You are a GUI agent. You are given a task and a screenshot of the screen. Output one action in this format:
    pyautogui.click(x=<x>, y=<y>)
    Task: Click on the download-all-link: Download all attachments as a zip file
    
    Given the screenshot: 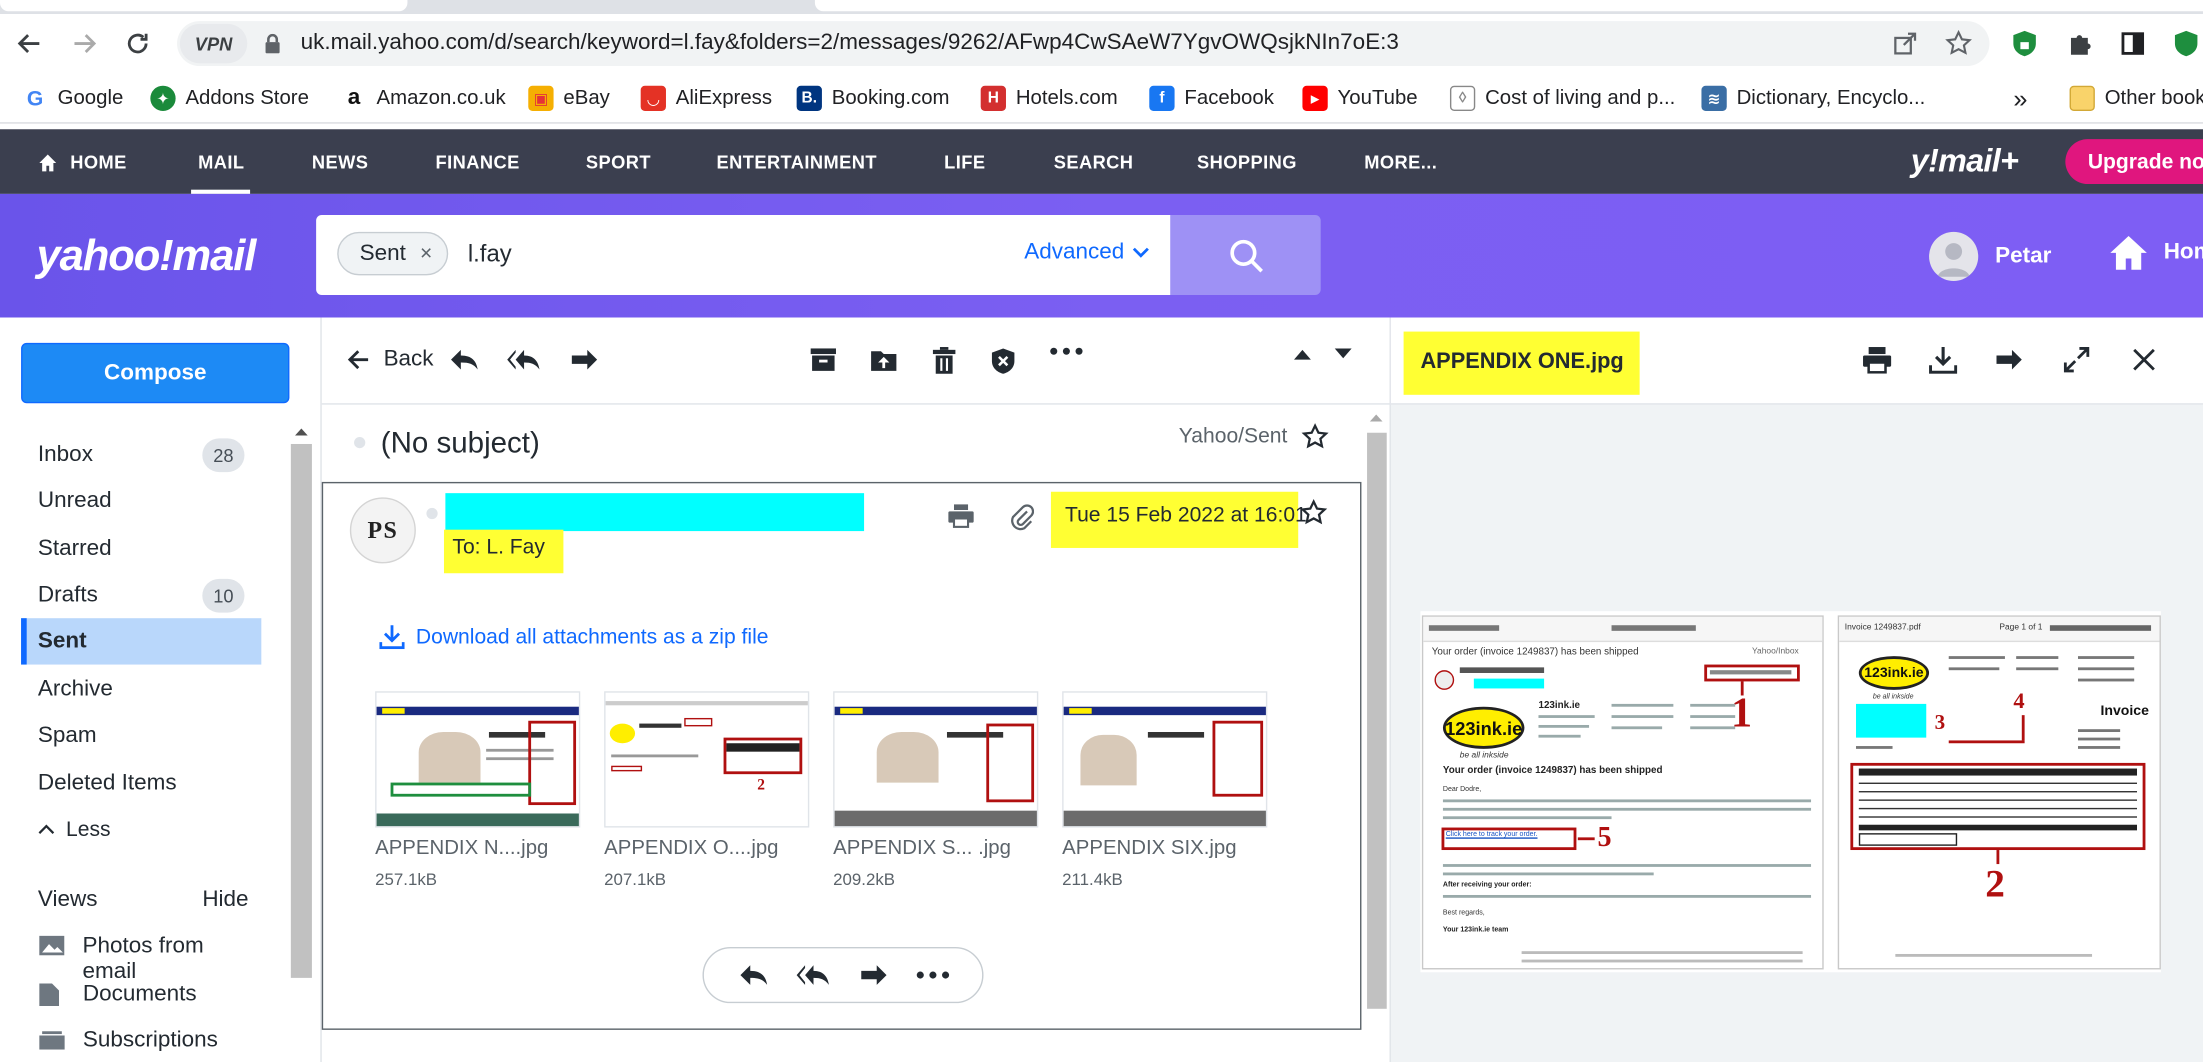 What is the action you would take?
    pyautogui.click(x=573, y=637)
    